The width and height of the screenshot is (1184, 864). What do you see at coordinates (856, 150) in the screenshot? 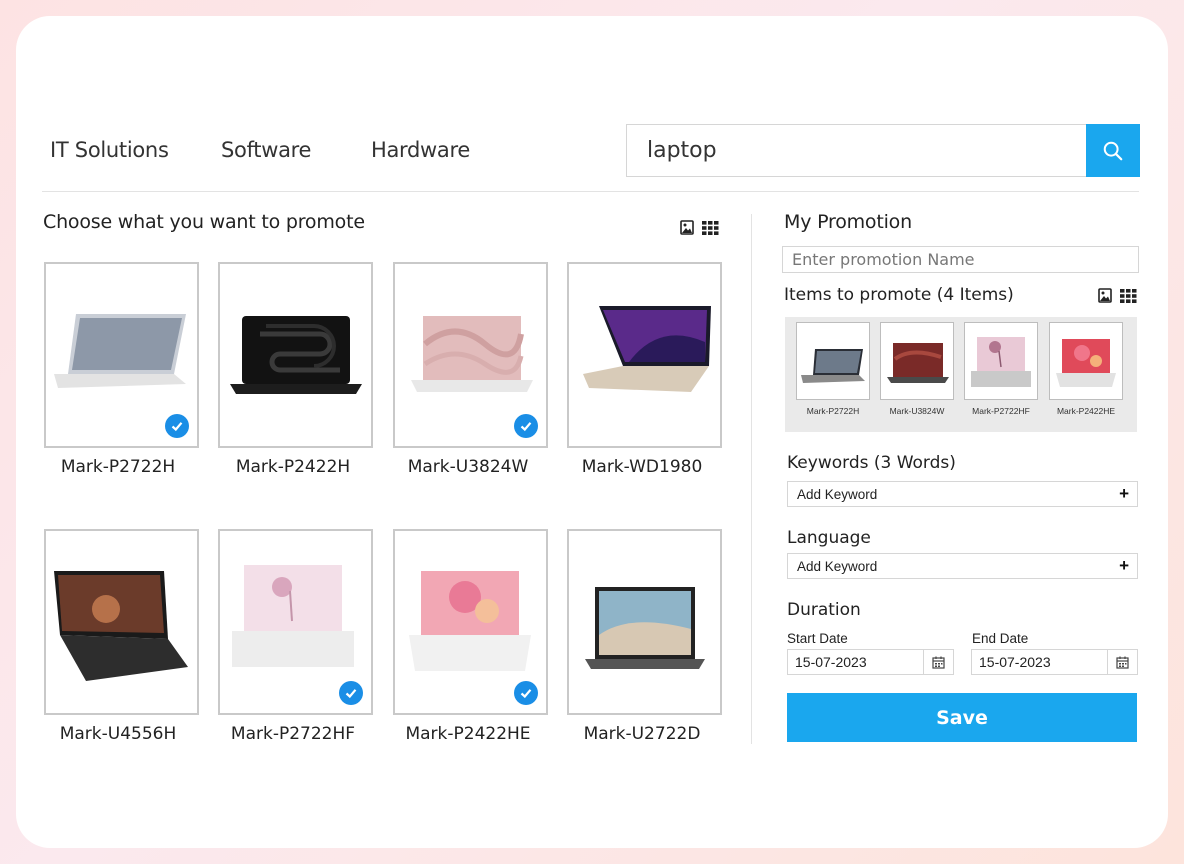
I see `search-input` at bounding box center [856, 150].